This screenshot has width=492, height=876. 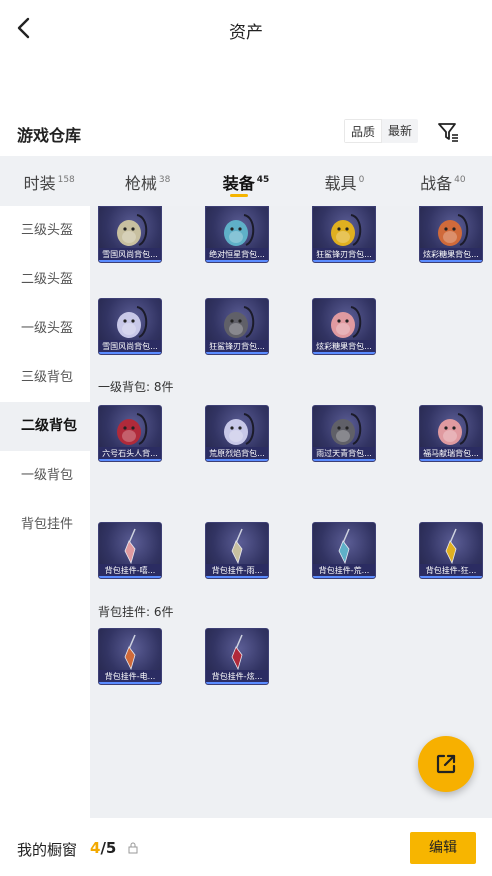 What do you see at coordinates (263, 180) in the screenshot?
I see `tab-equipment-count: 45` at bounding box center [263, 180].